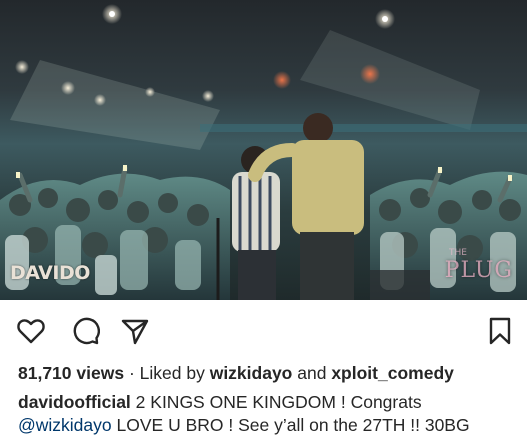 Image resolution: width=527 pixels, height=444 pixels. What do you see at coordinates (251, 373) in the screenshot?
I see `liker-username-1: wizkidayo` at bounding box center [251, 373].